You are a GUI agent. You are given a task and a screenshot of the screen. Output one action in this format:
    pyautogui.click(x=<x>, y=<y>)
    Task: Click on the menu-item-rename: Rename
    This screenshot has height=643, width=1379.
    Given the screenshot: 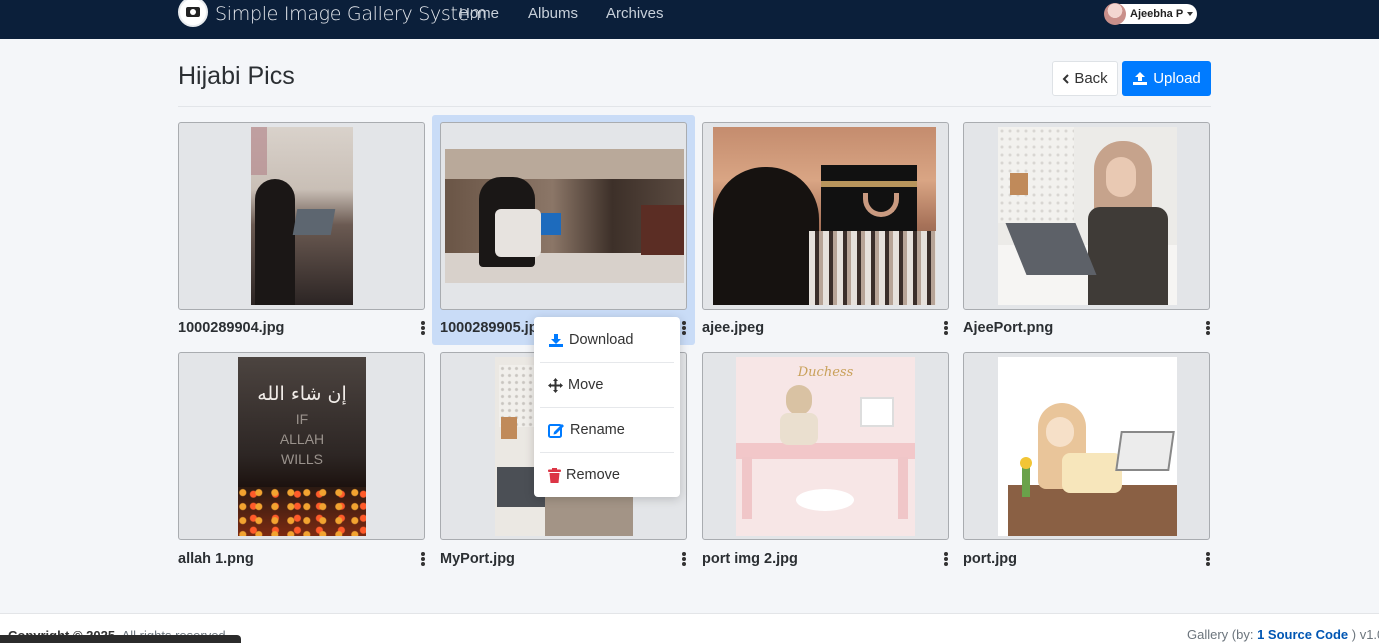 What is the action you would take?
    pyautogui.click(x=607, y=430)
    